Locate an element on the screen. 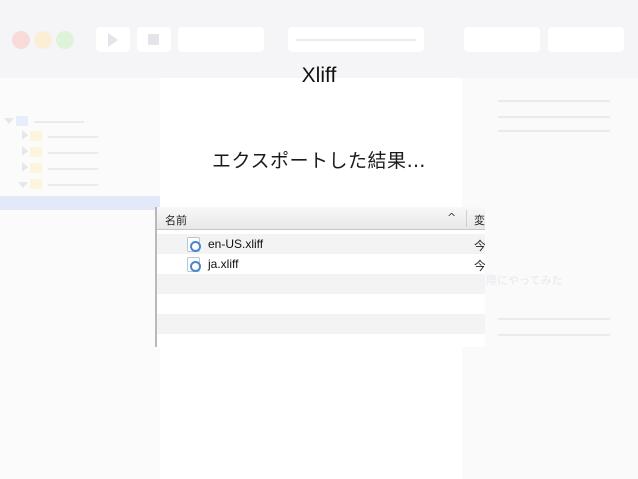  file-row-en-us: en-US.xliff 今 is located at coordinates (321, 244).